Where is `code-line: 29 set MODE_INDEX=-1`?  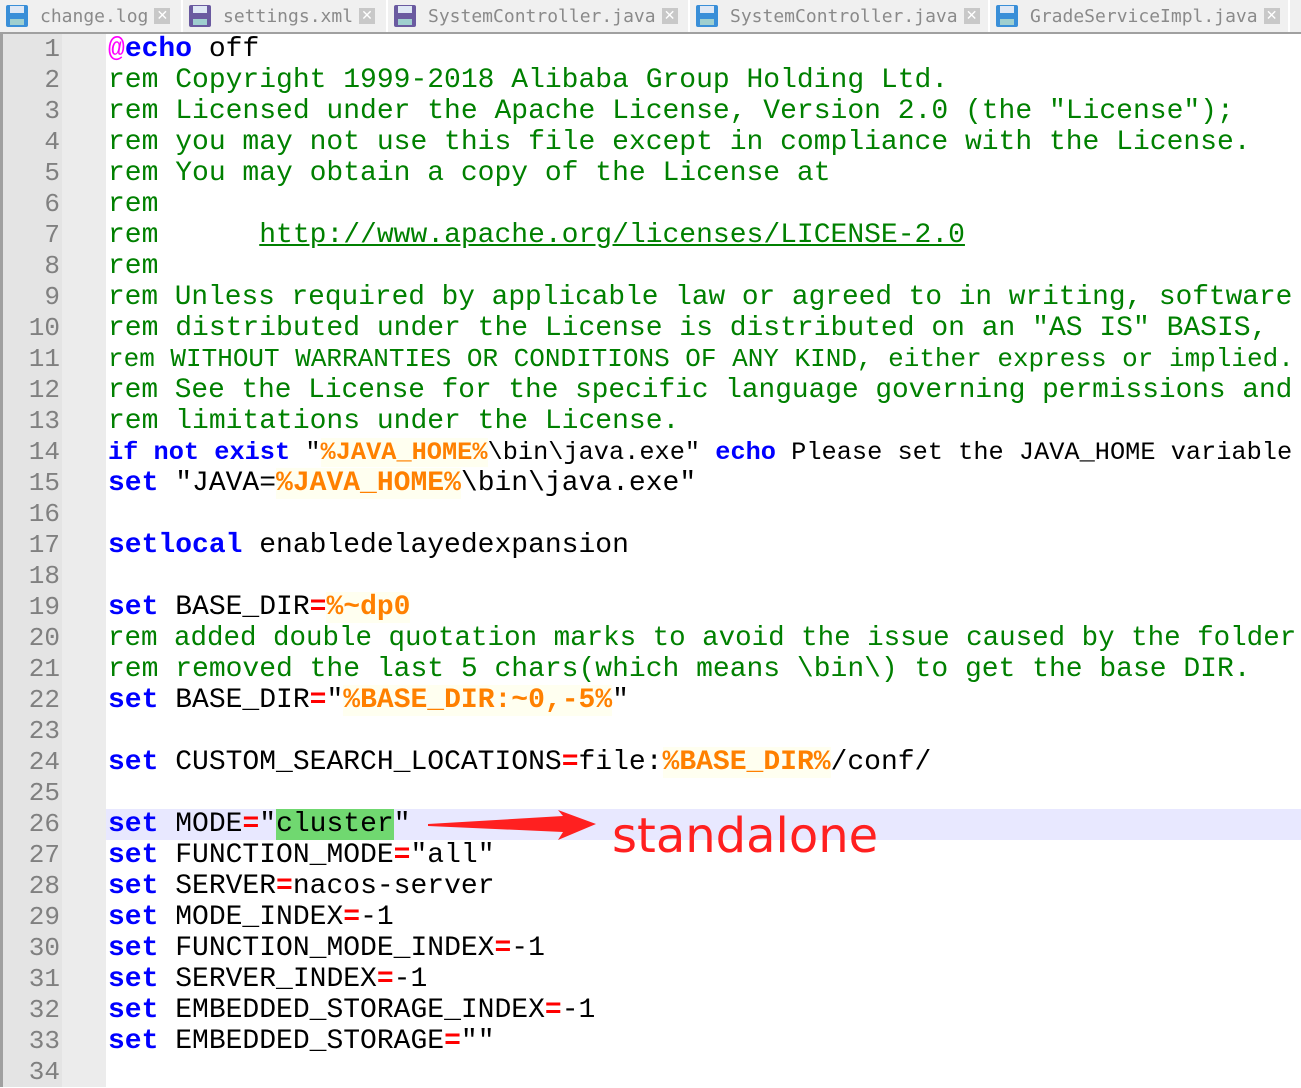 code-line: 29 set MODE_INDEX=-1 is located at coordinates (650, 917).